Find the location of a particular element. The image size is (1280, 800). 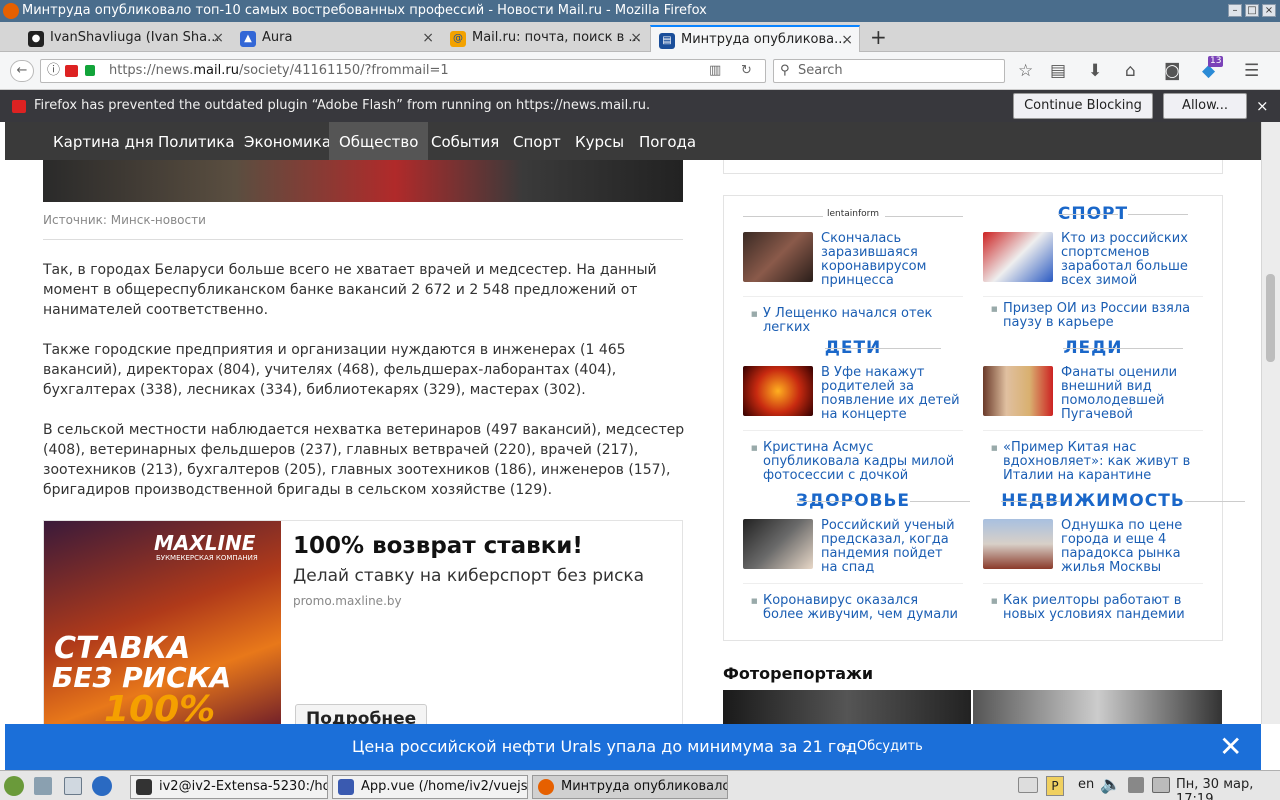

menu-hamburger-icon: ☰ is located at coordinates (1251, 71).